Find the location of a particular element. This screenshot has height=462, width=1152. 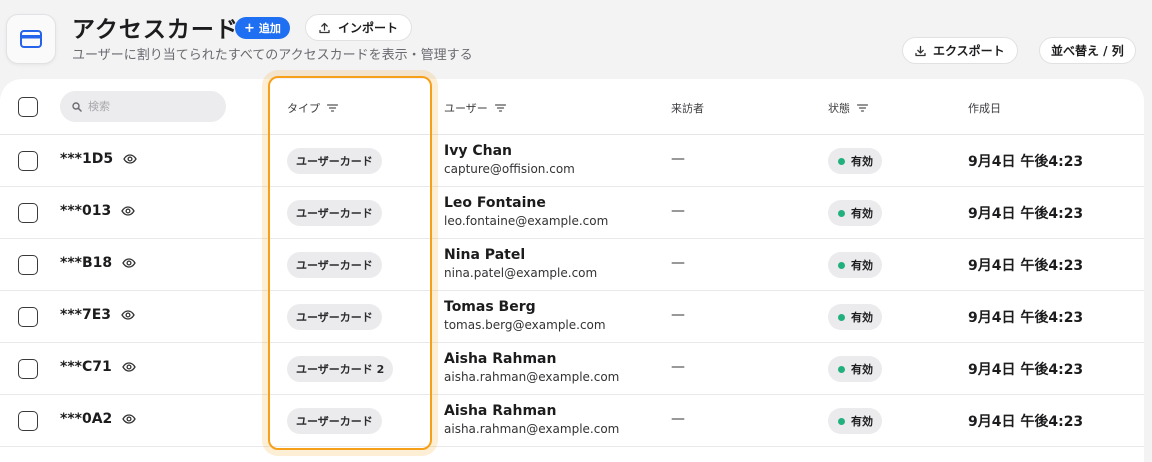

column-header-status: 状態 is located at coordinates (848, 108).